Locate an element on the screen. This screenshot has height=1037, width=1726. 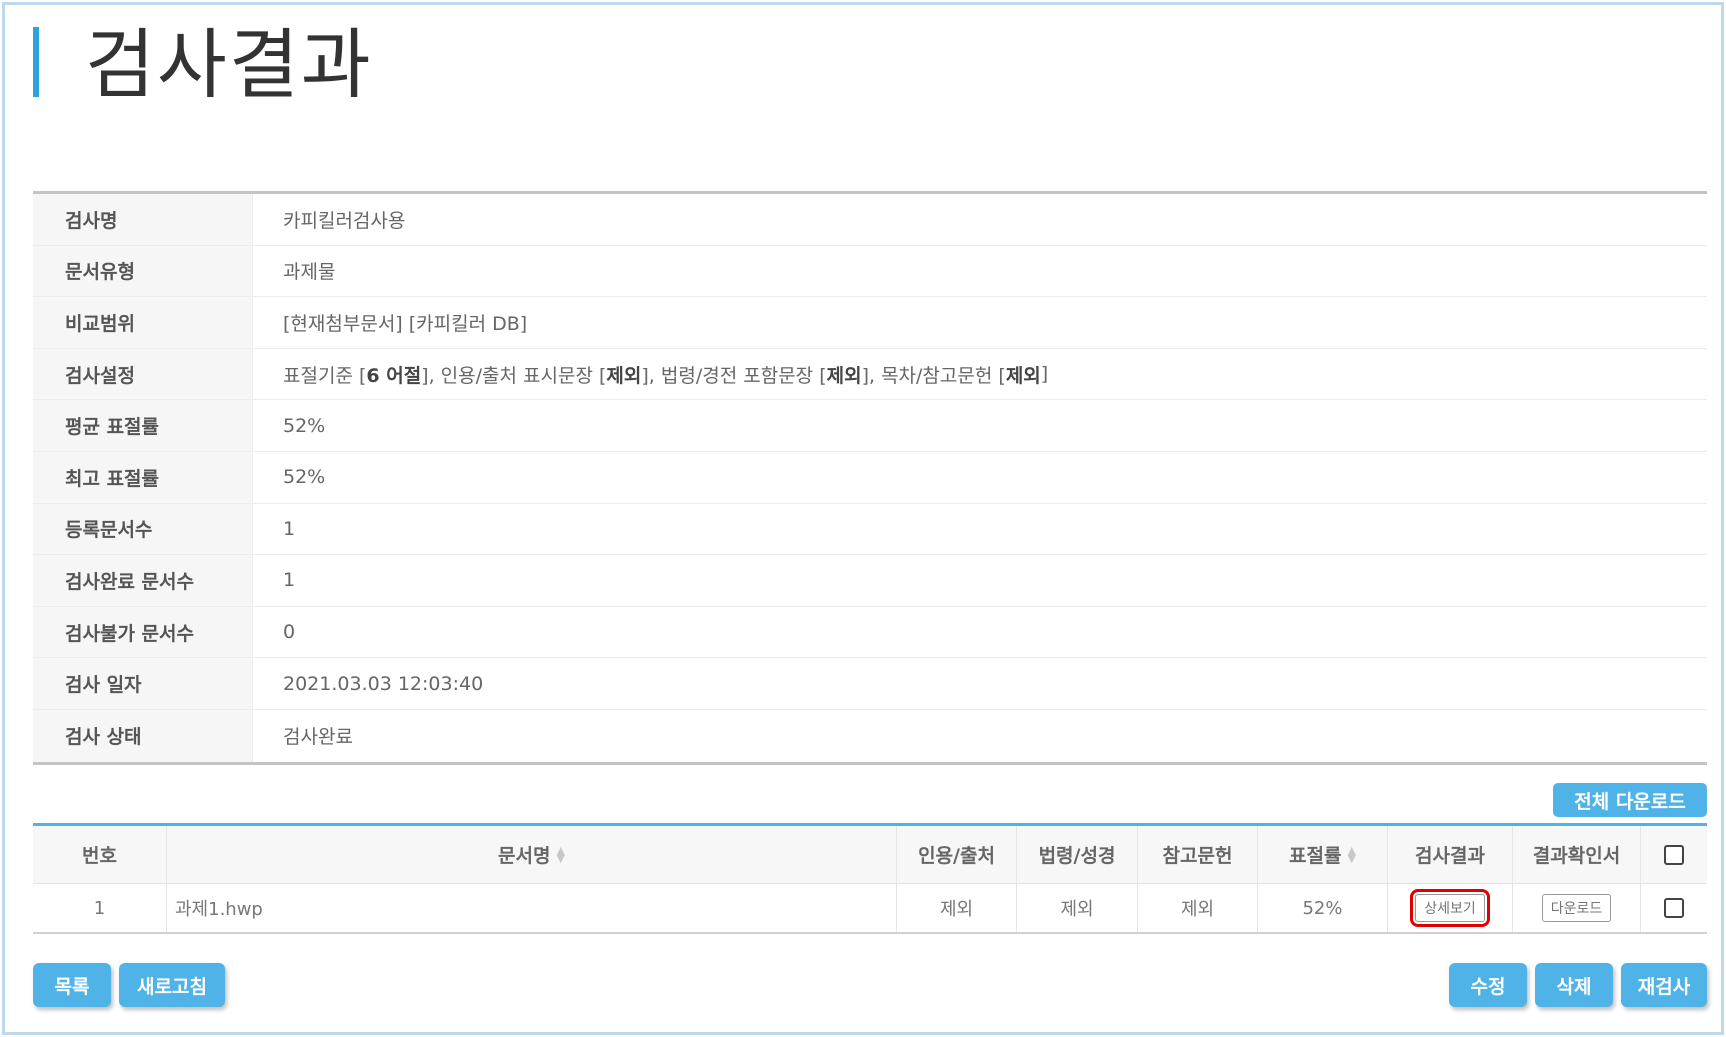
refresh-button: 새로고침 is located at coordinates (172, 985).